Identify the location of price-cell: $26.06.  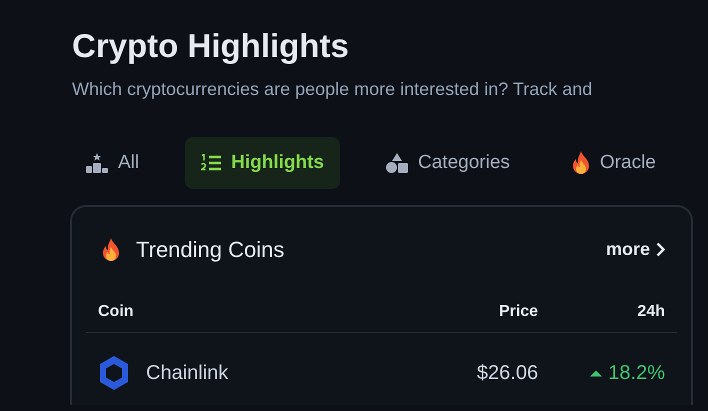
(495, 371).